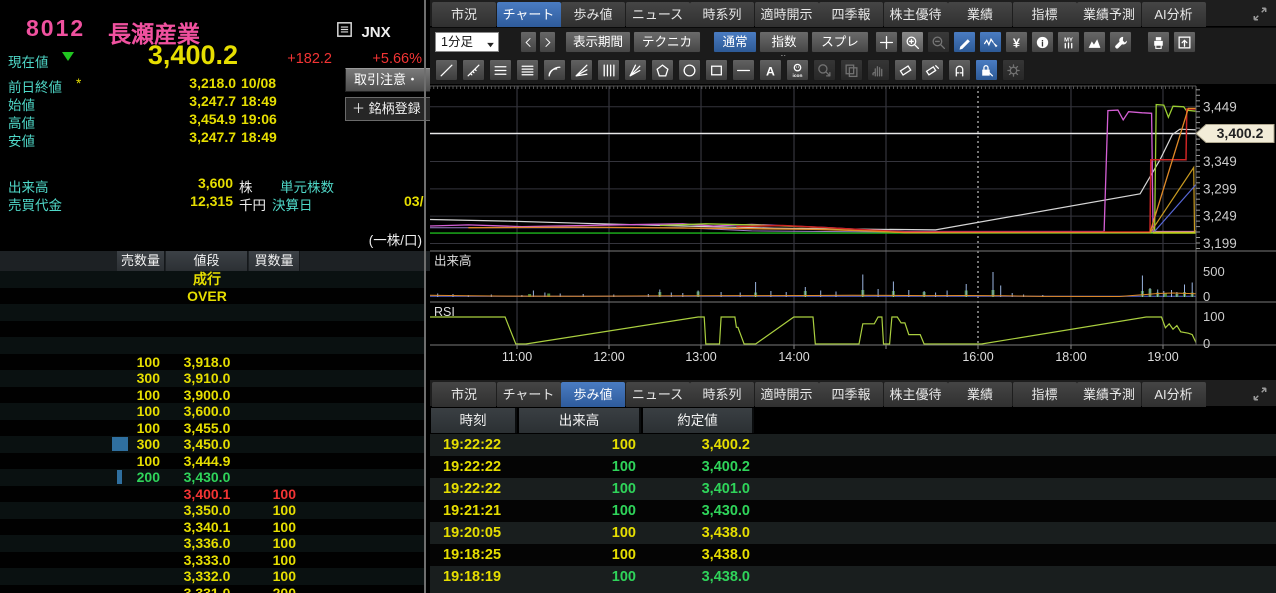 The height and width of the screenshot is (593, 1276). Describe the element at coordinates (662, 70) in the screenshot. I see `pentagon-tool` at that location.